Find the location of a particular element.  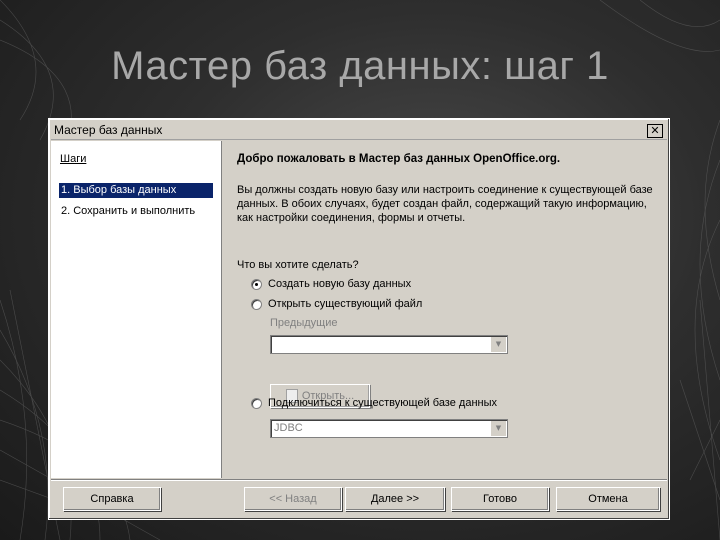

radio-open-existing-file: Открыть существующий файл is located at coordinates (336, 304).